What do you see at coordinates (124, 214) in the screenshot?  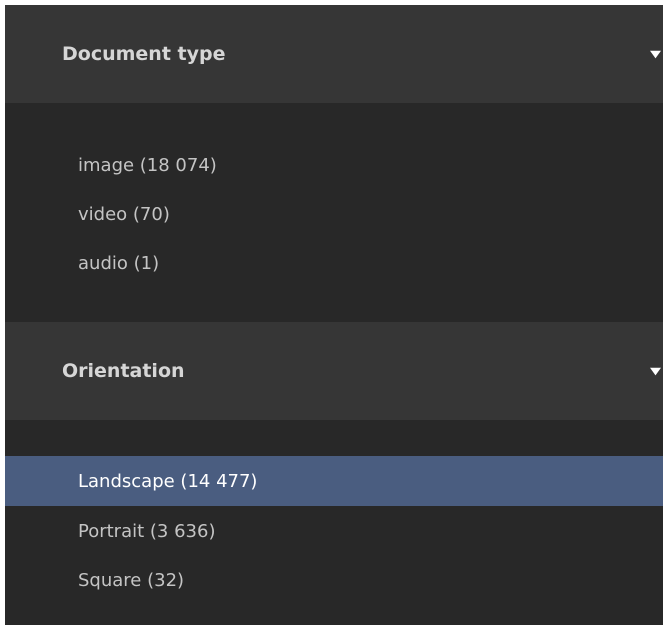 I see `list-item-label: video (70)` at bounding box center [124, 214].